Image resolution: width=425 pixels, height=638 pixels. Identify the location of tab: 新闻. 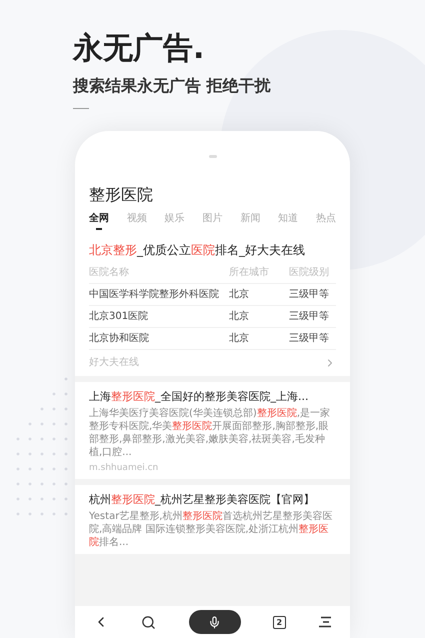
(250, 221).